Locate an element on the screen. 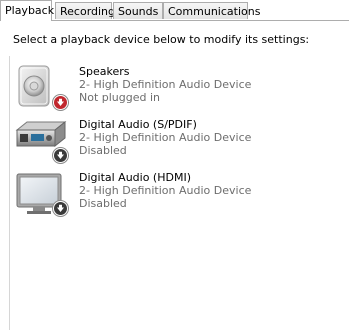 The image size is (349, 330). tab-recording: Recording is located at coordinates (85, 10).